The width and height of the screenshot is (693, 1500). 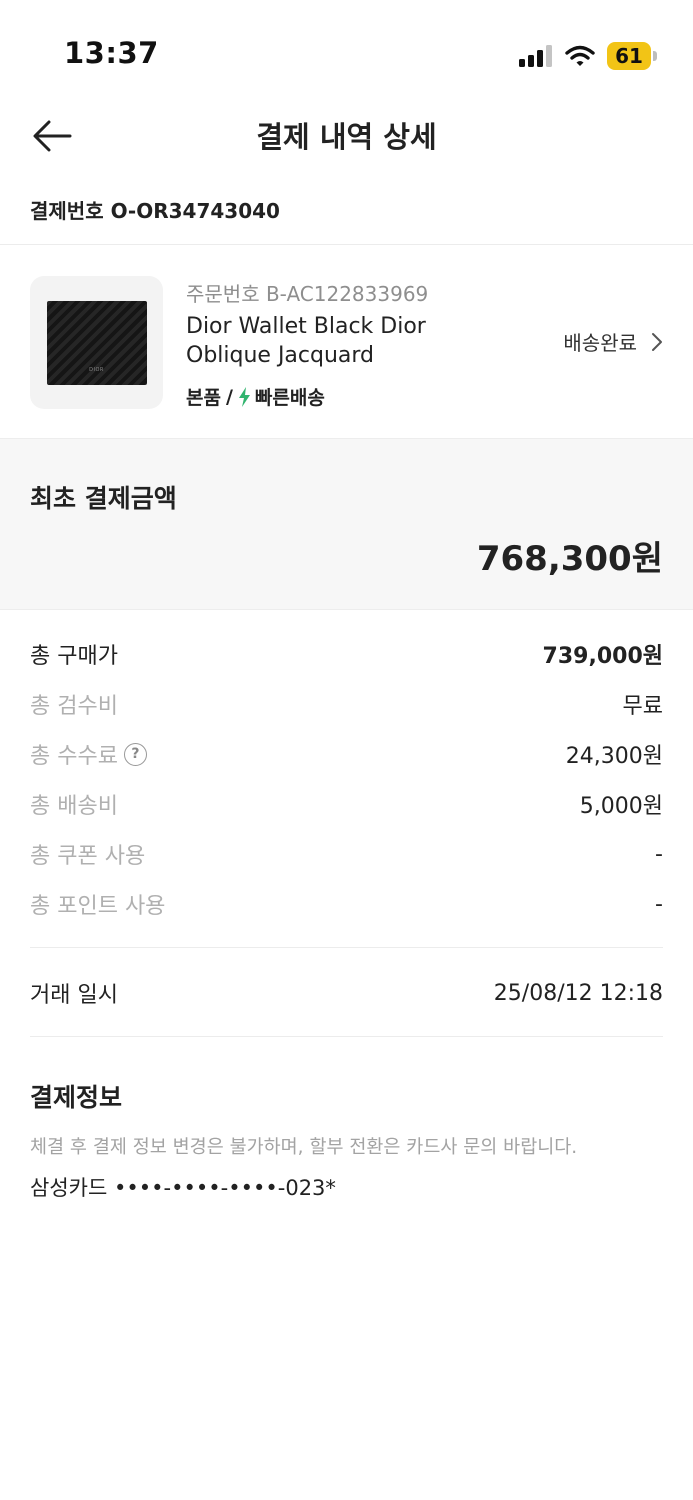 What do you see at coordinates (74, 995) in the screenshot?
I see `transaction-label: 거래 일시` at bounding box center [74, 995].